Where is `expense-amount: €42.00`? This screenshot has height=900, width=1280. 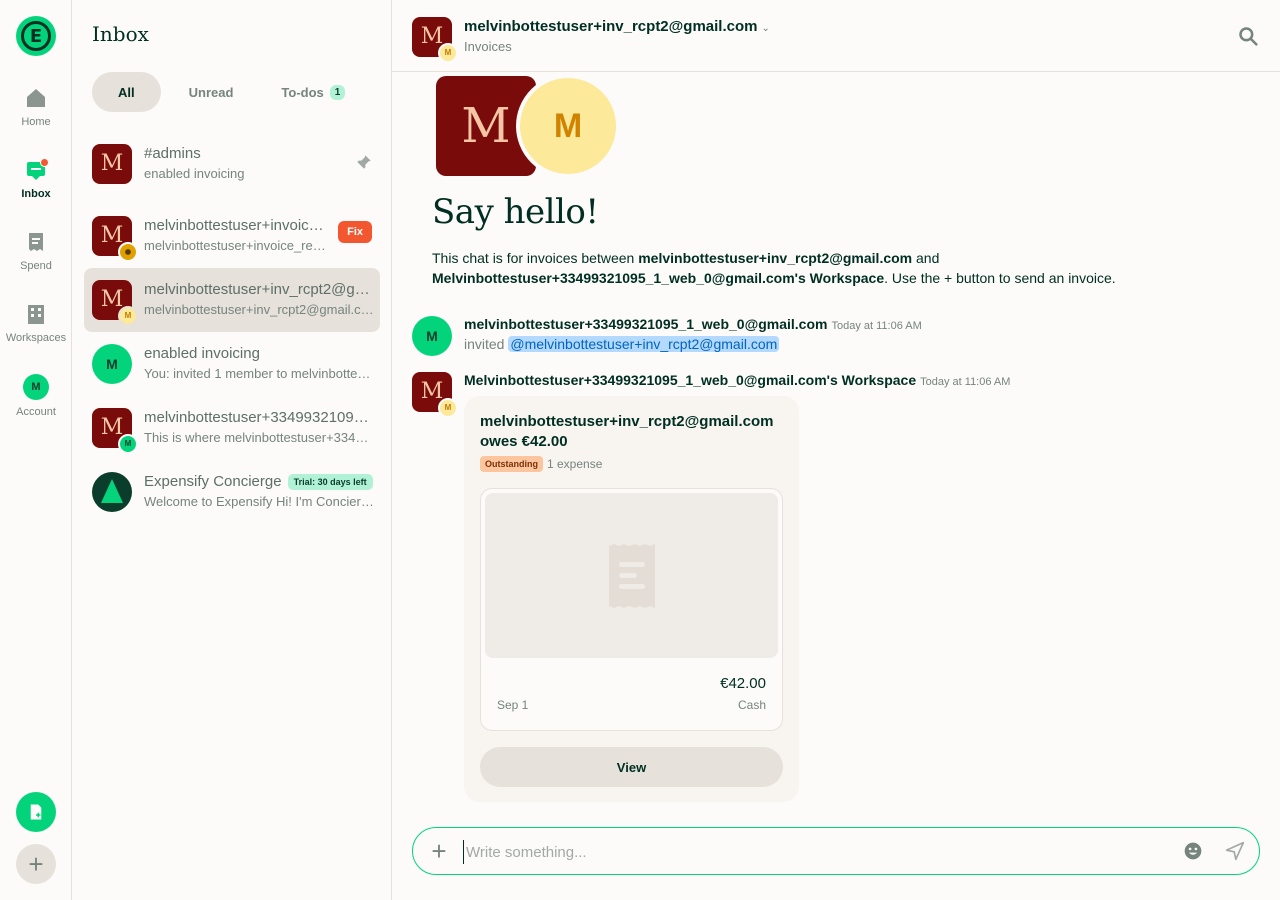 expense-amount: €42.00 is located at coordinates (743, 683).